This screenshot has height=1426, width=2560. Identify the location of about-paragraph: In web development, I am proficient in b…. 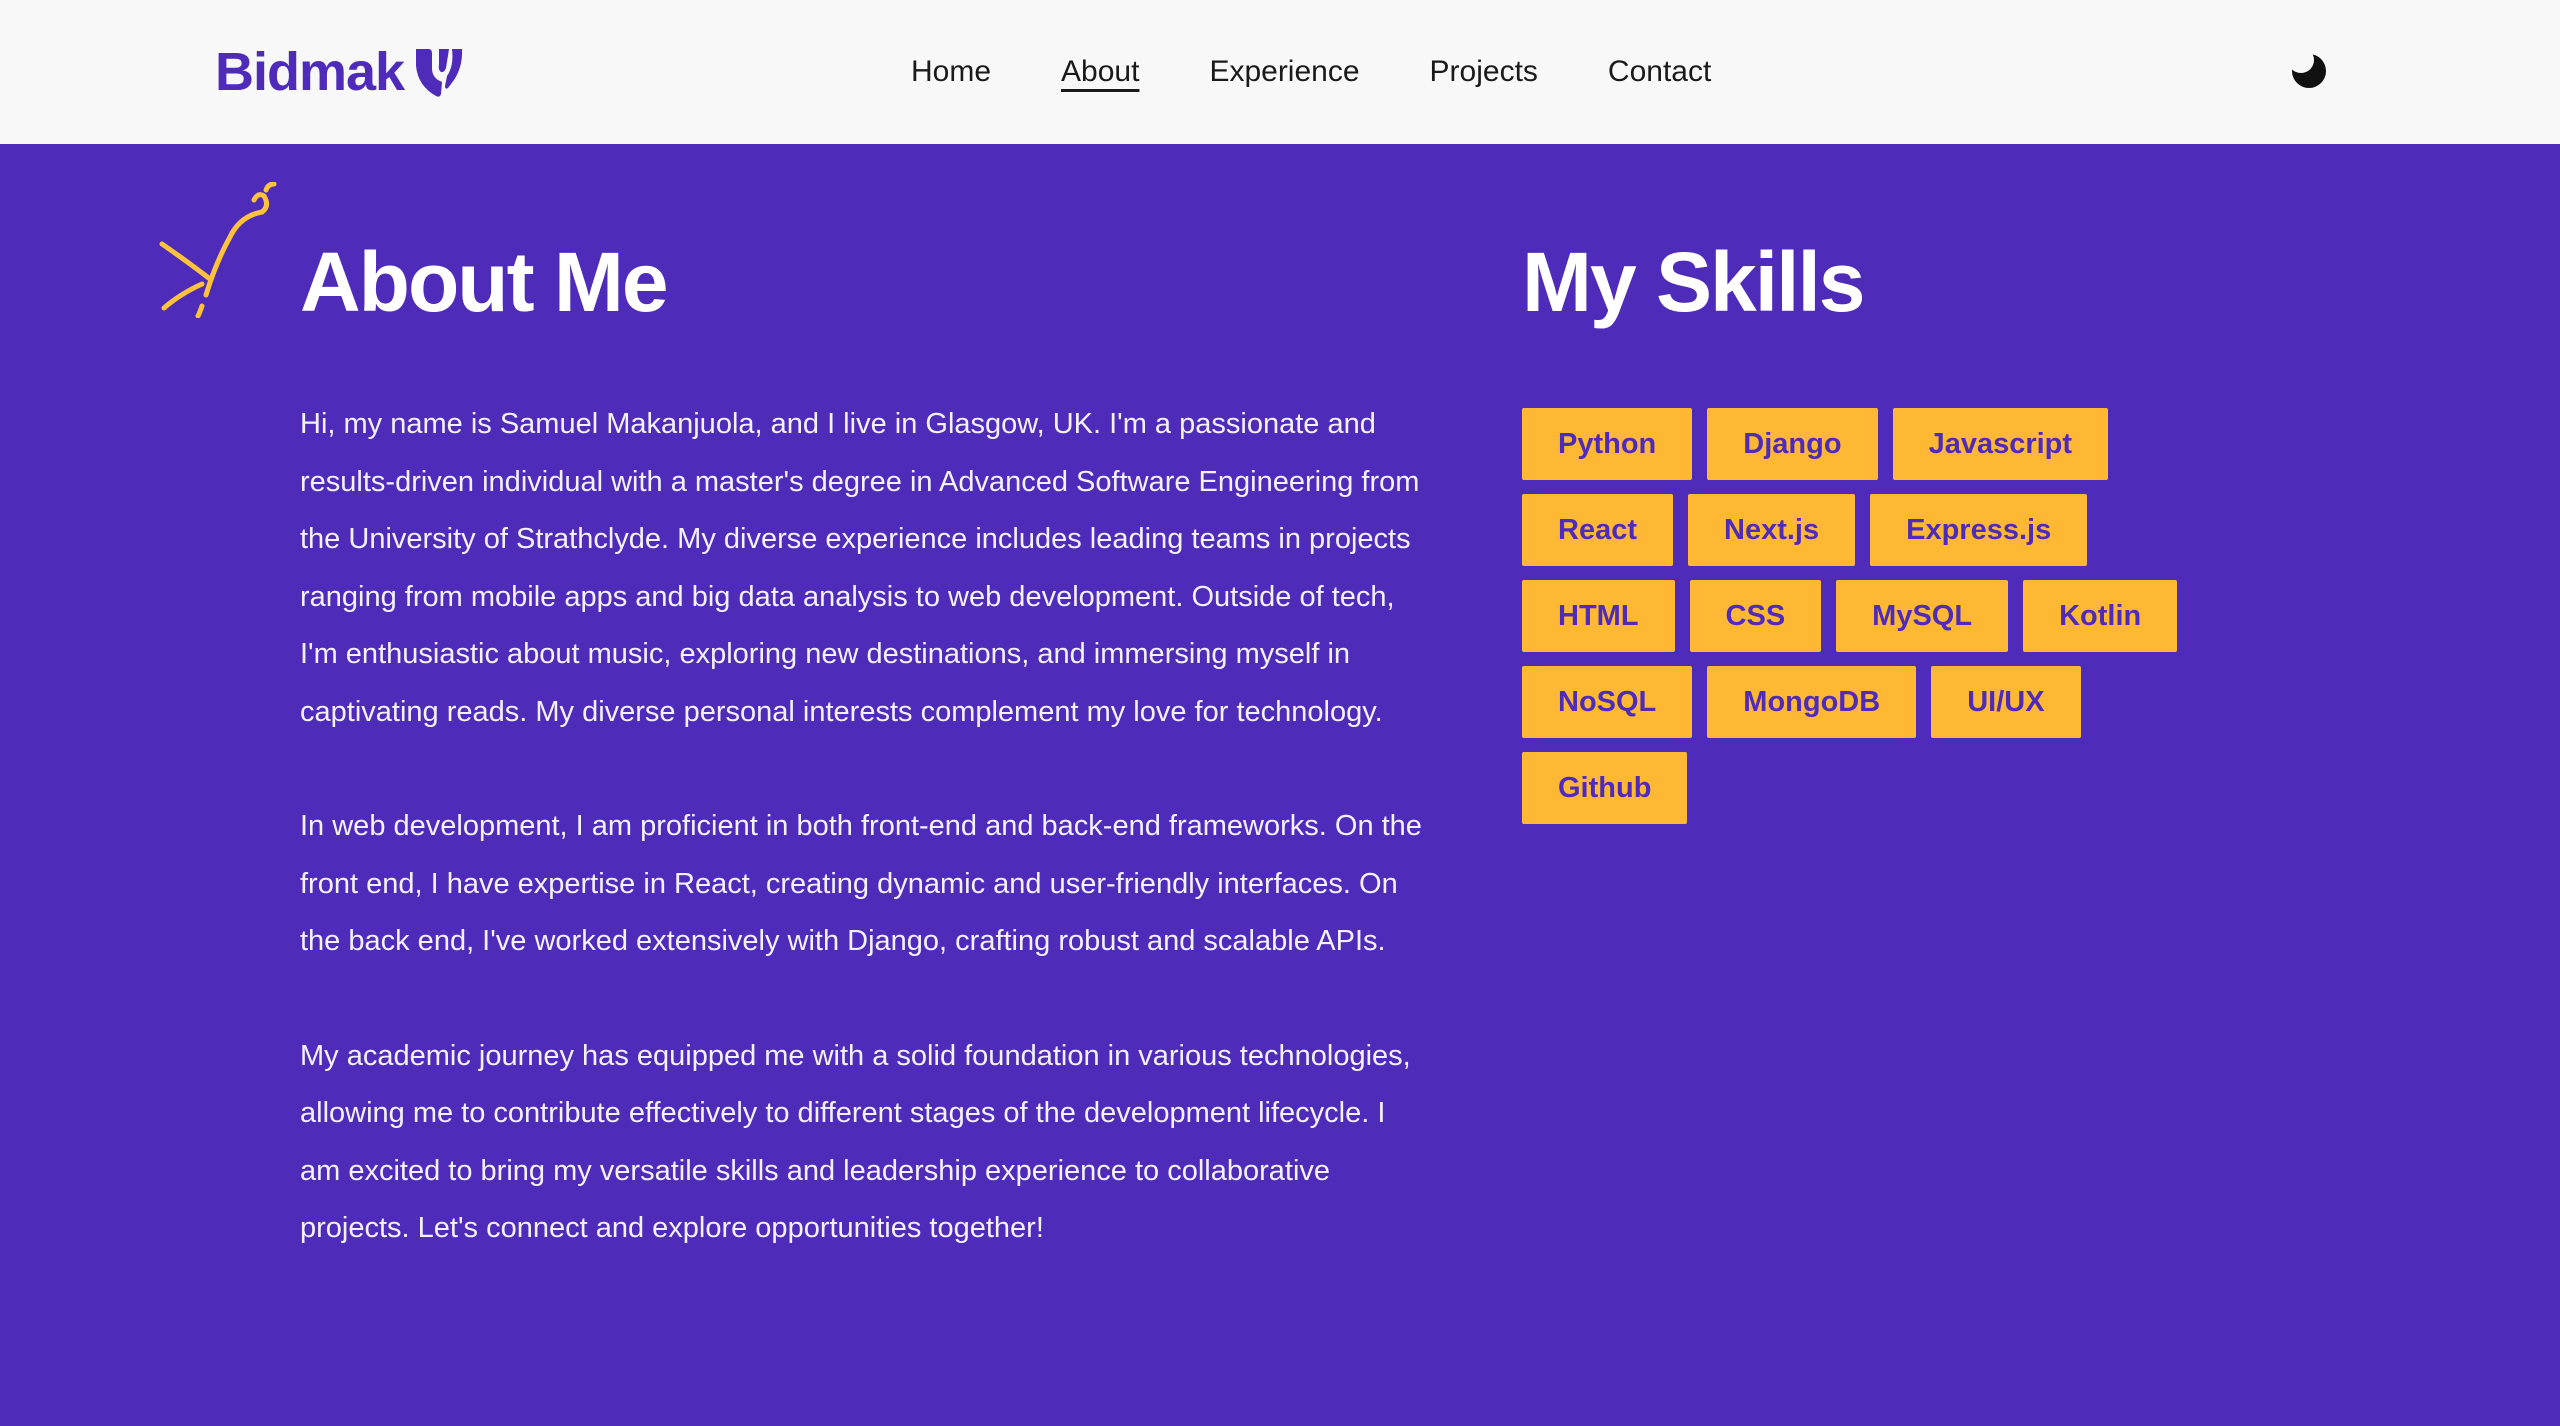
(861, 883).